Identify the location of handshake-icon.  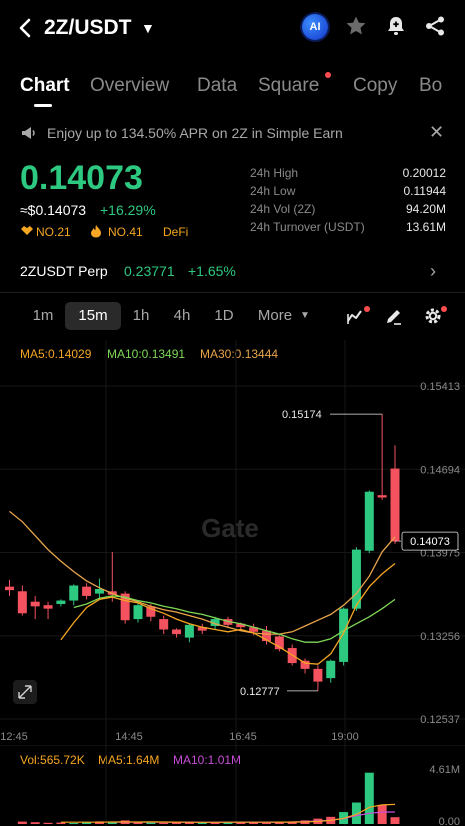
(27, 232).